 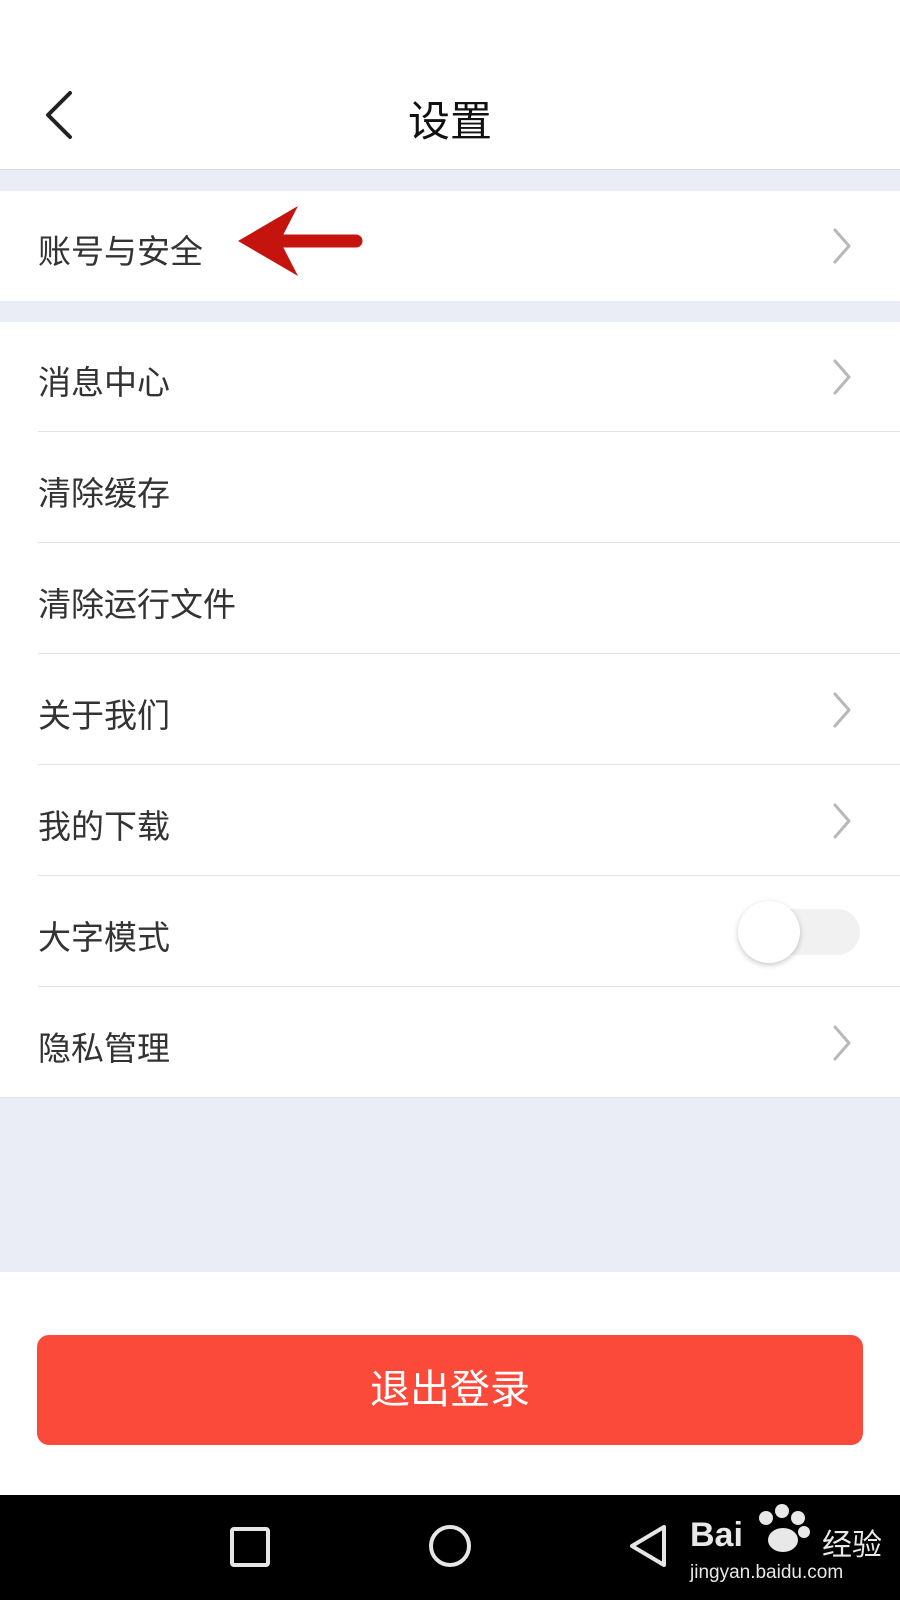 I want to click on watermark-suffix: 经验, so click(x=852, y=1545).